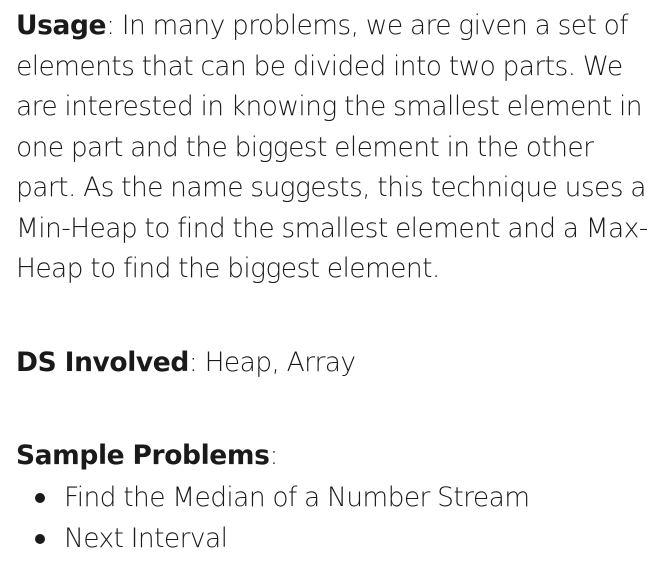 The width and height of the screenshot is (656, 572). What do you see at coordinates (61, 25) in the screenshot?
I see `usage-label: Usage` at bounding box center [61, 25].